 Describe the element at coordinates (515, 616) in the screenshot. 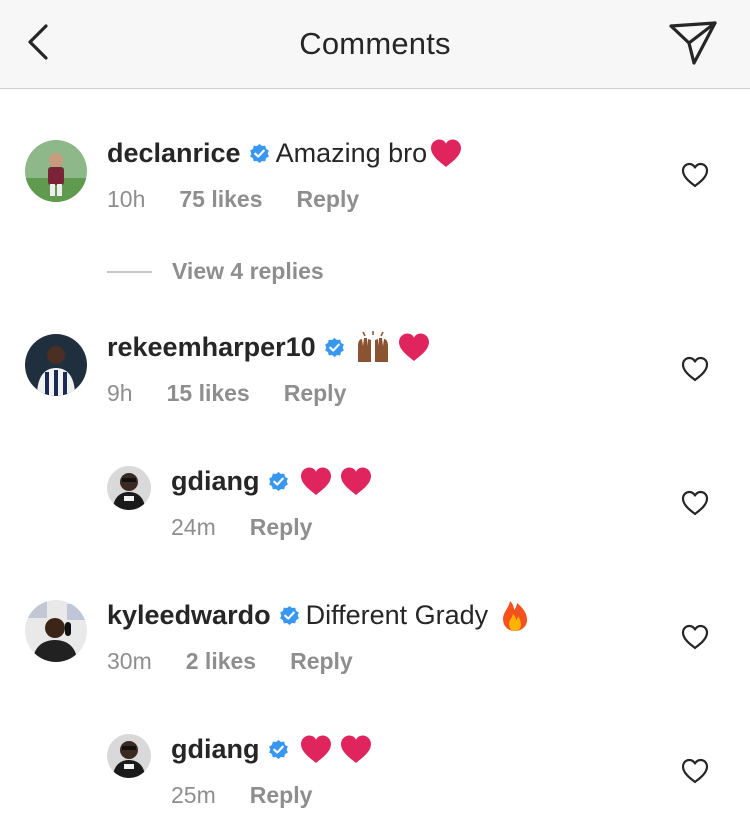

I see `fire-emoji-icon` at that location.